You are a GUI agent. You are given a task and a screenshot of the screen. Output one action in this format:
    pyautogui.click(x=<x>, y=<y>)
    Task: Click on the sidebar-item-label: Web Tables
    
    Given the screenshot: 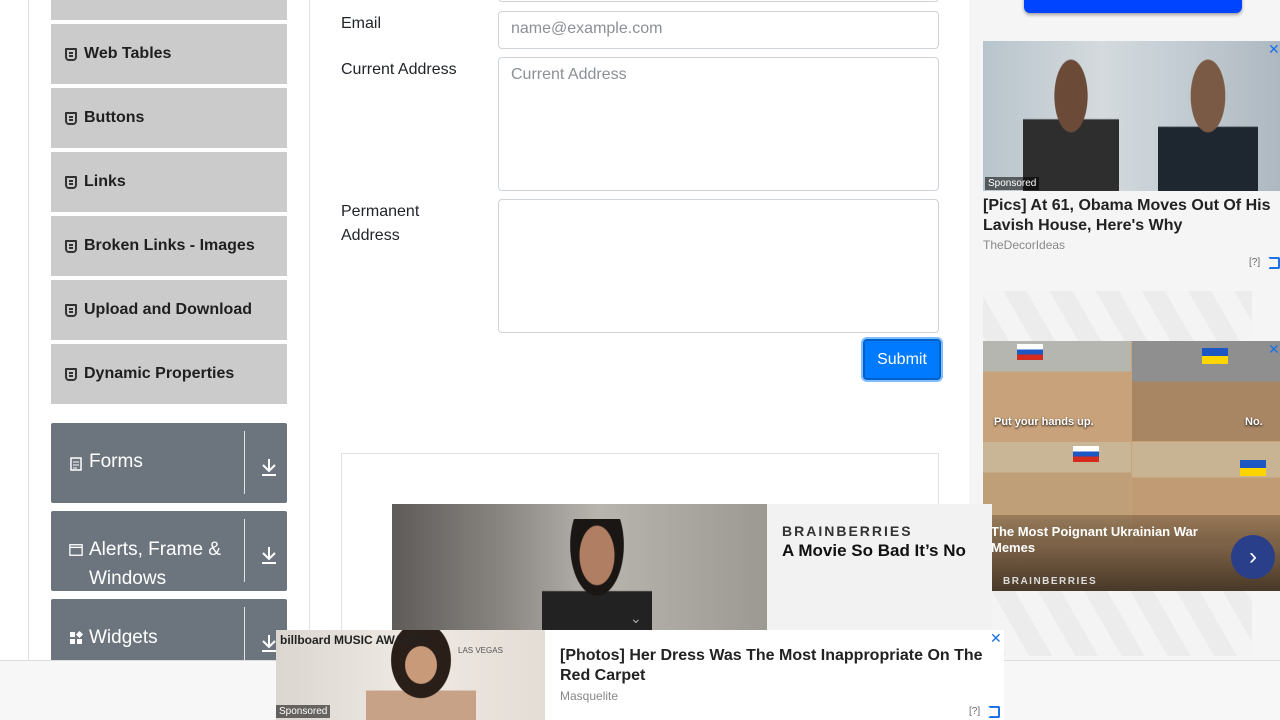 What is the action you would take?
    pyautogui.click(x=128, y=53)
    